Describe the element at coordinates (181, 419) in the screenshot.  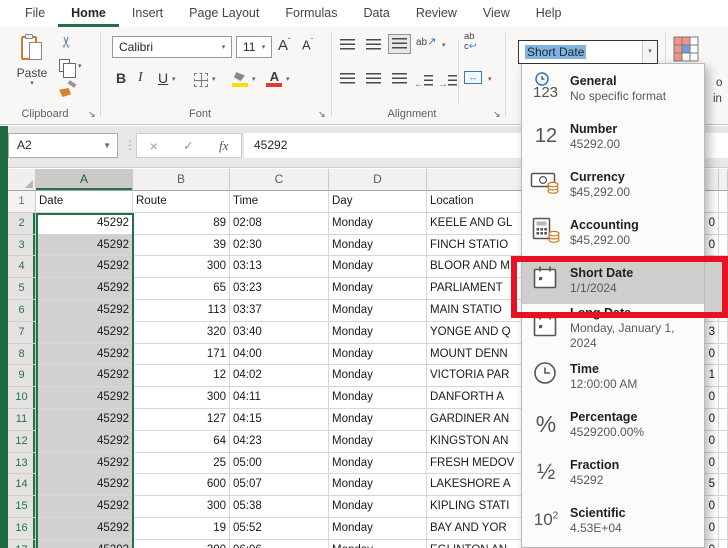
I see `cell-route: 127` at that location.